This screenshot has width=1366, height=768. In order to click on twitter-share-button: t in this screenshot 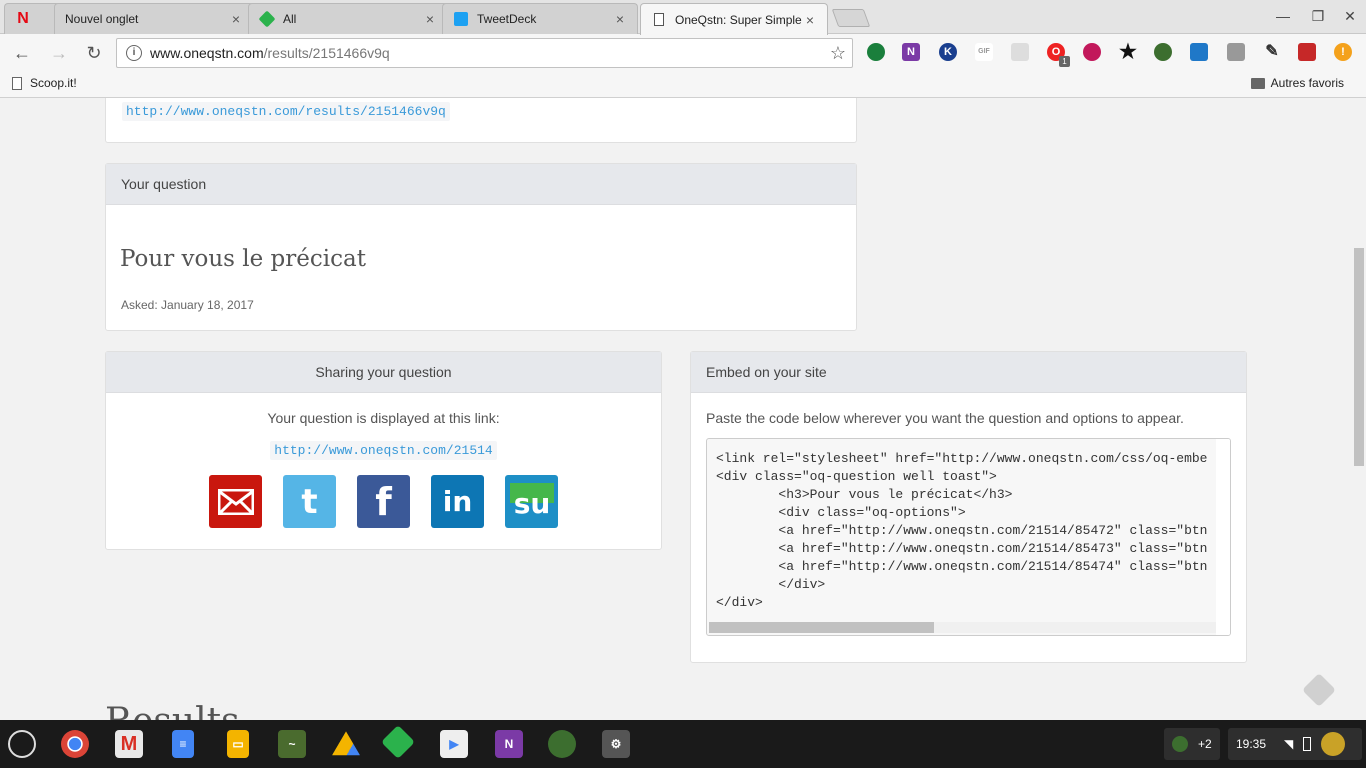, I will do `click(309, 501)`.